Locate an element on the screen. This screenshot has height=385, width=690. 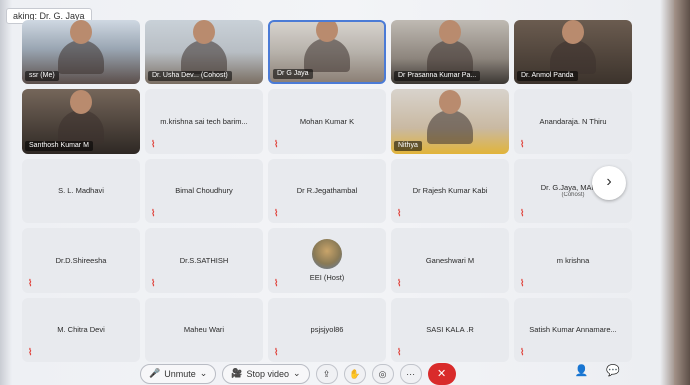
participant-tile: Nithya is located at coordinates (450, 121).